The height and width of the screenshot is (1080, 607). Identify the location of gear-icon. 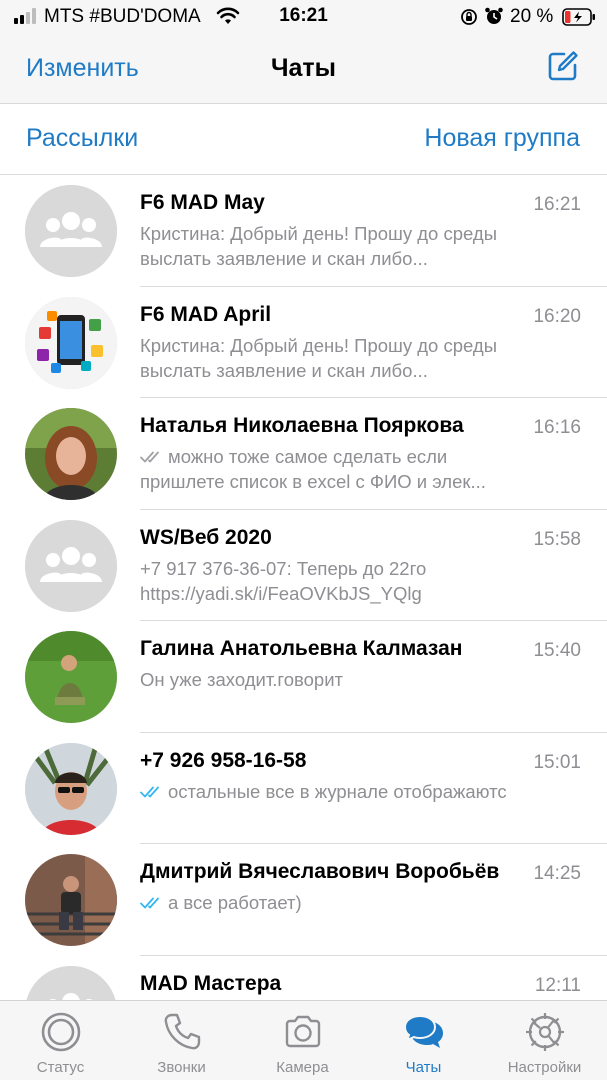
(545, 1032).